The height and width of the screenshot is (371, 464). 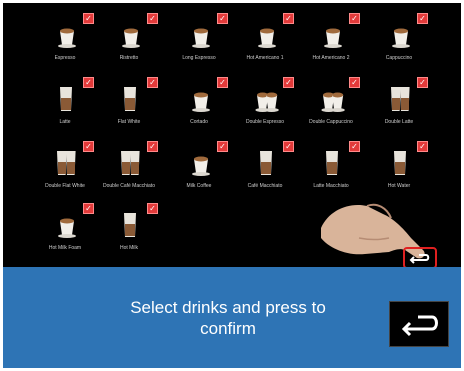 What do you see at coordinates (66, 99) in the screenshot?
I see `latte-glass-icon` at bounding box center [66, 99].